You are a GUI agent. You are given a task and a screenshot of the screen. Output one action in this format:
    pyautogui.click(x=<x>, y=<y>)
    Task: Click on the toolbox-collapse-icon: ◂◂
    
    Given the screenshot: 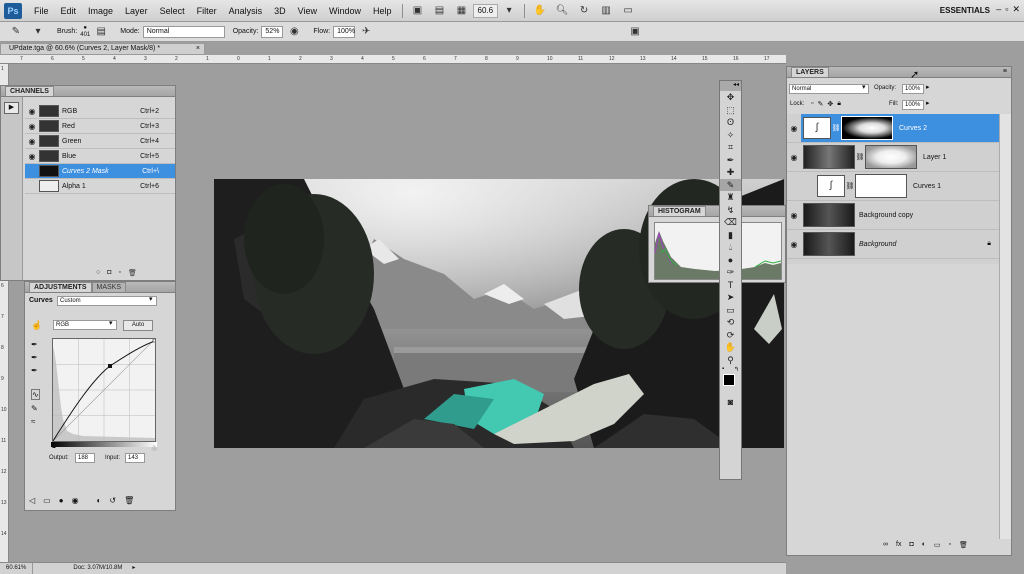 What is the action you would take?
    pyautogui.click(x=730, y=86)
    